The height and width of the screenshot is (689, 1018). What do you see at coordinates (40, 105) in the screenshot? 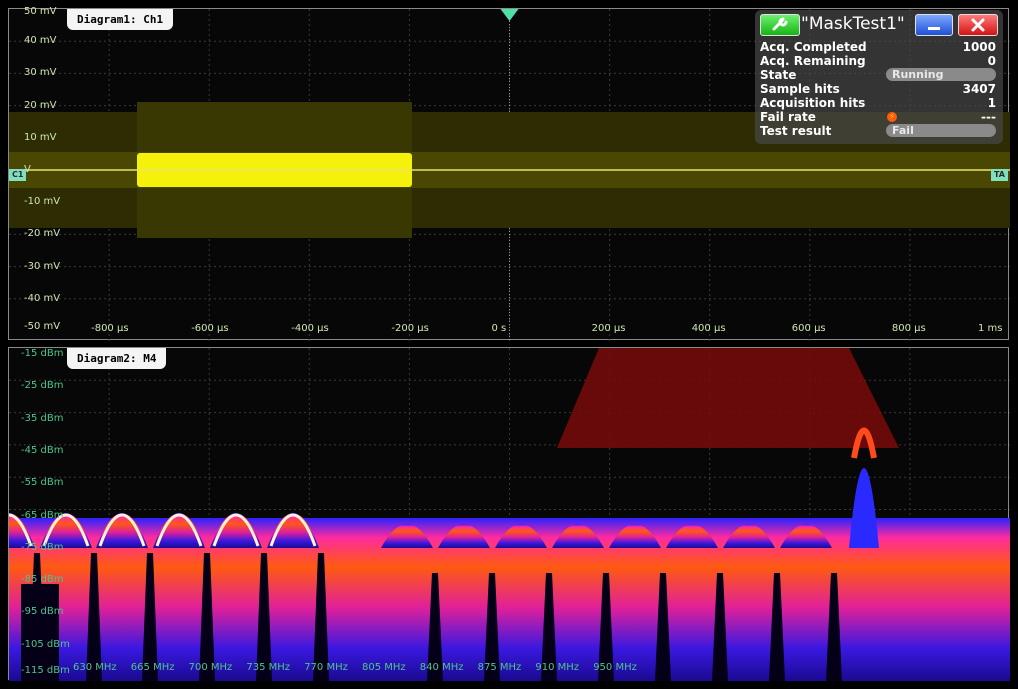
I see `y-axis-label: 20 mV` at bounding box center [40, 105].